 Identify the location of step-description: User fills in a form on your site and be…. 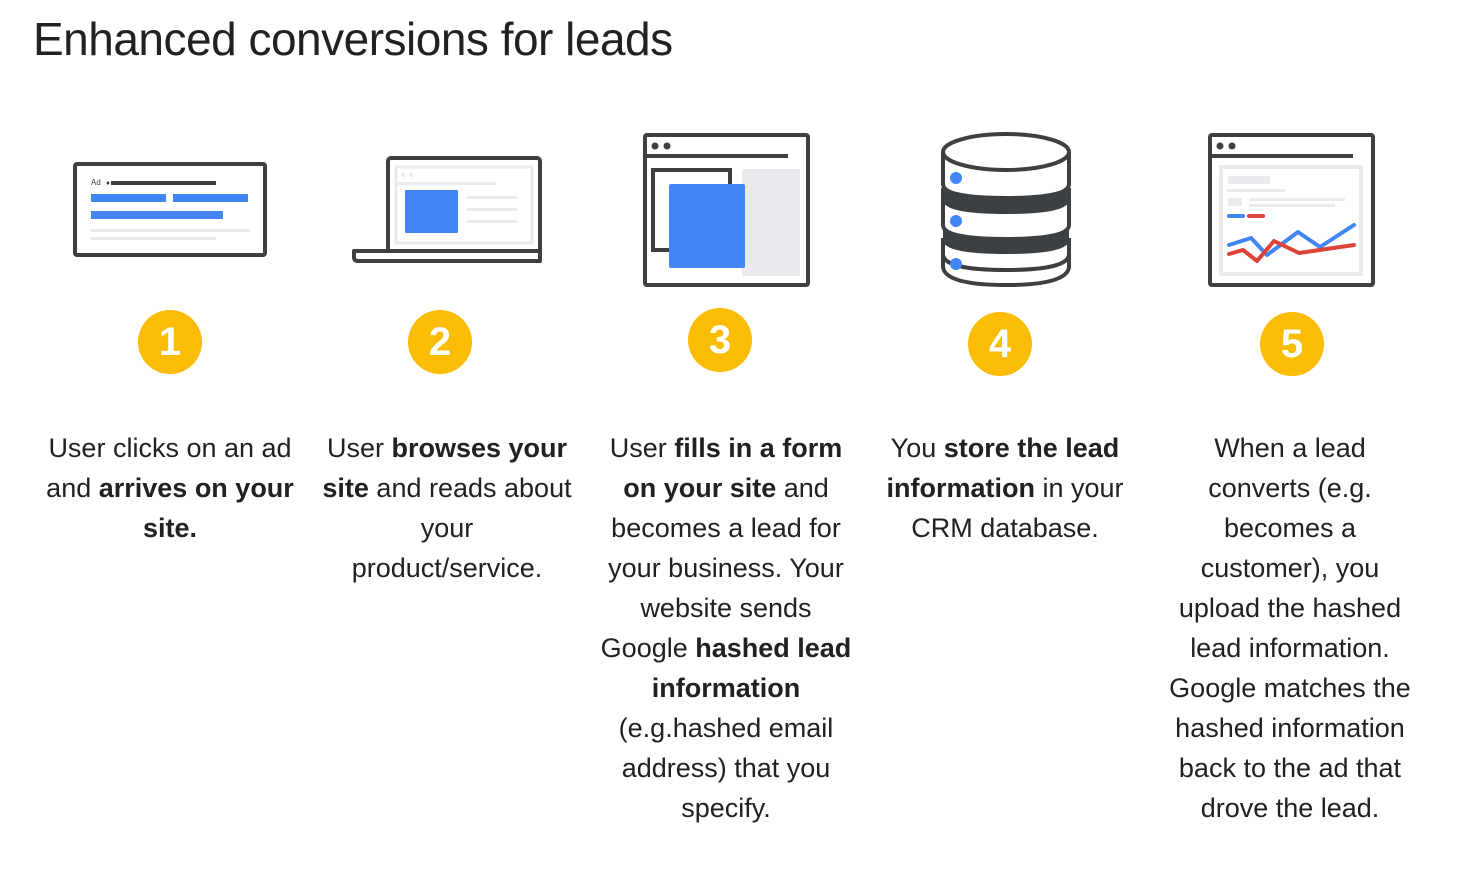
(726, 628).